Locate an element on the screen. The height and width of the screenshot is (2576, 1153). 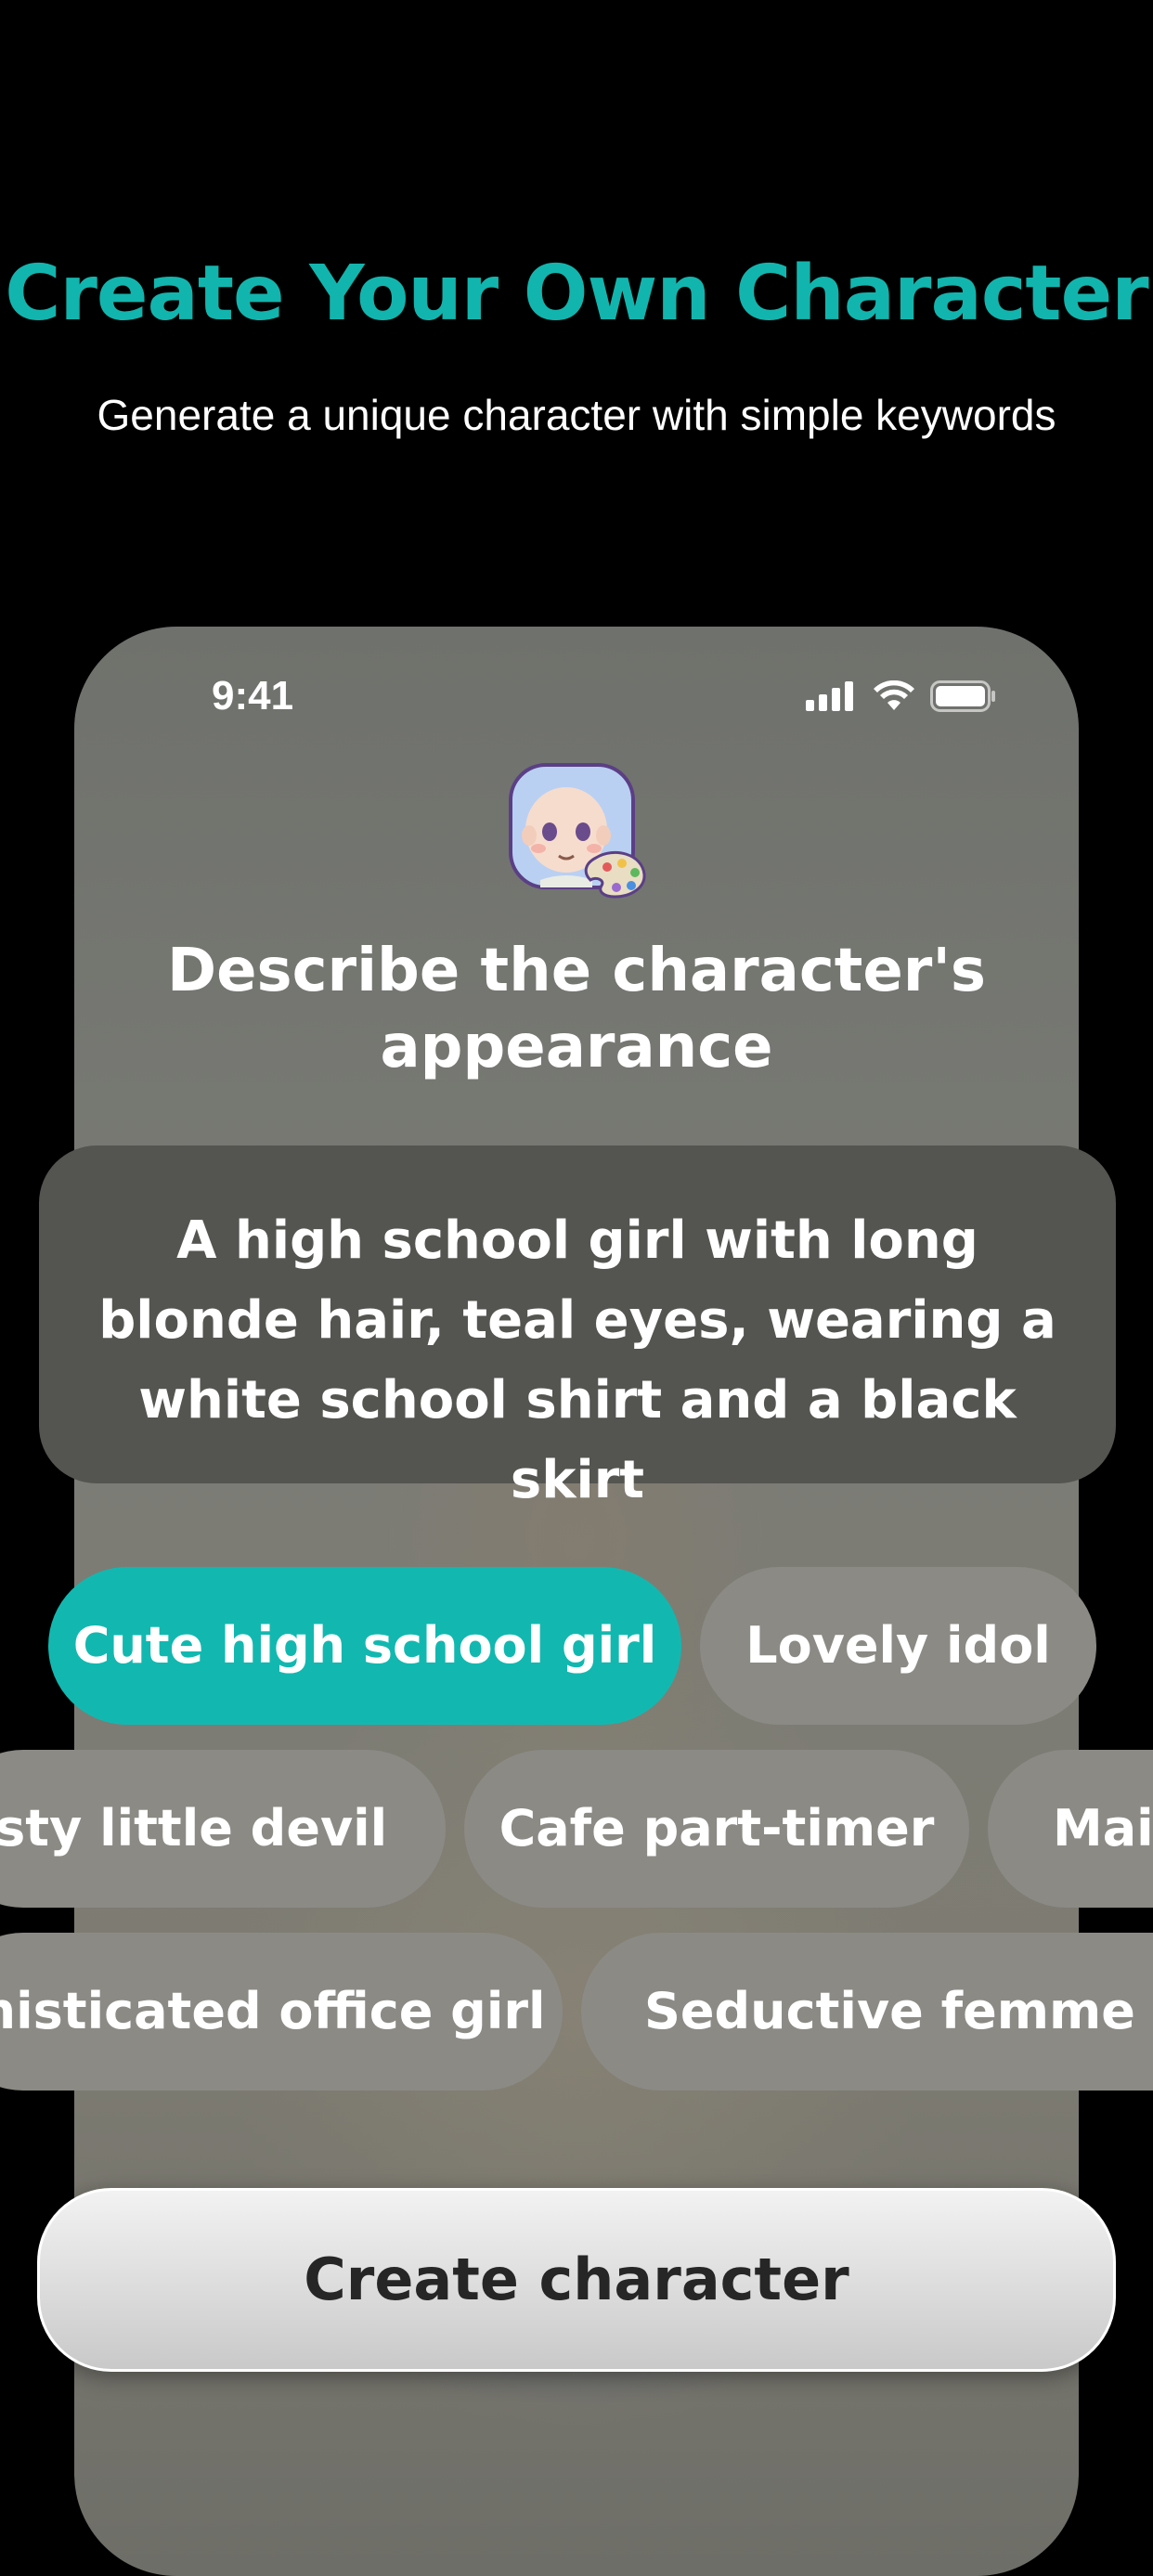
status-time: 9:41 is located at coordinates (253, 695).